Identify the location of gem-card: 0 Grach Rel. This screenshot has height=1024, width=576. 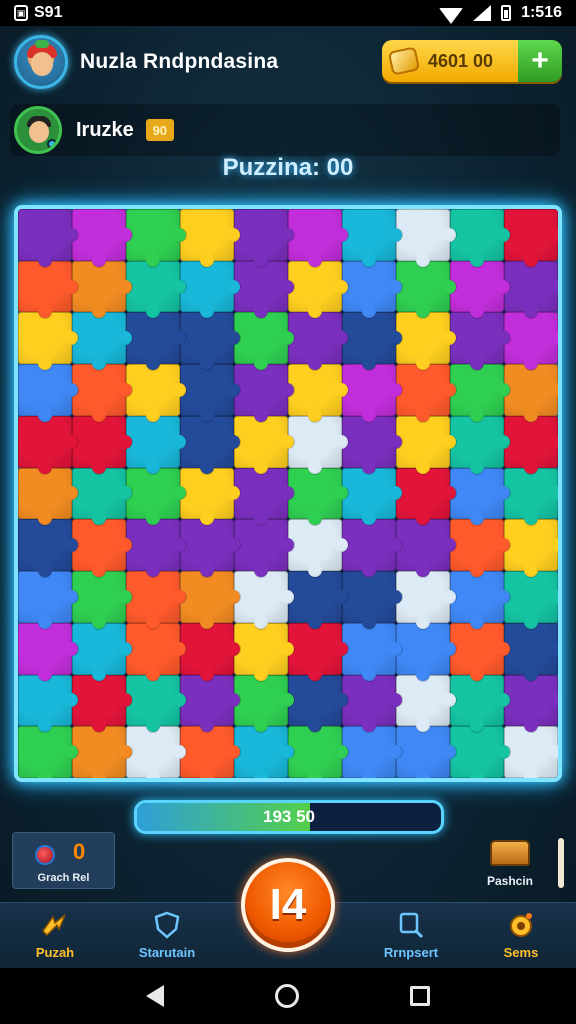
(63, 860).